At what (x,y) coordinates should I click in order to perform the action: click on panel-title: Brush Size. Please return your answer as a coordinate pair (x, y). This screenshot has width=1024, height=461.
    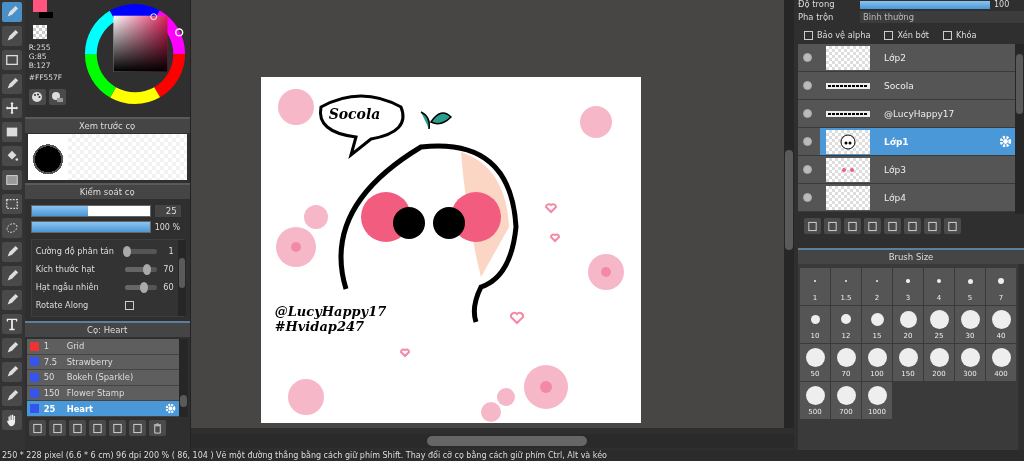
    Looking at the image, I should click on (911, 257).